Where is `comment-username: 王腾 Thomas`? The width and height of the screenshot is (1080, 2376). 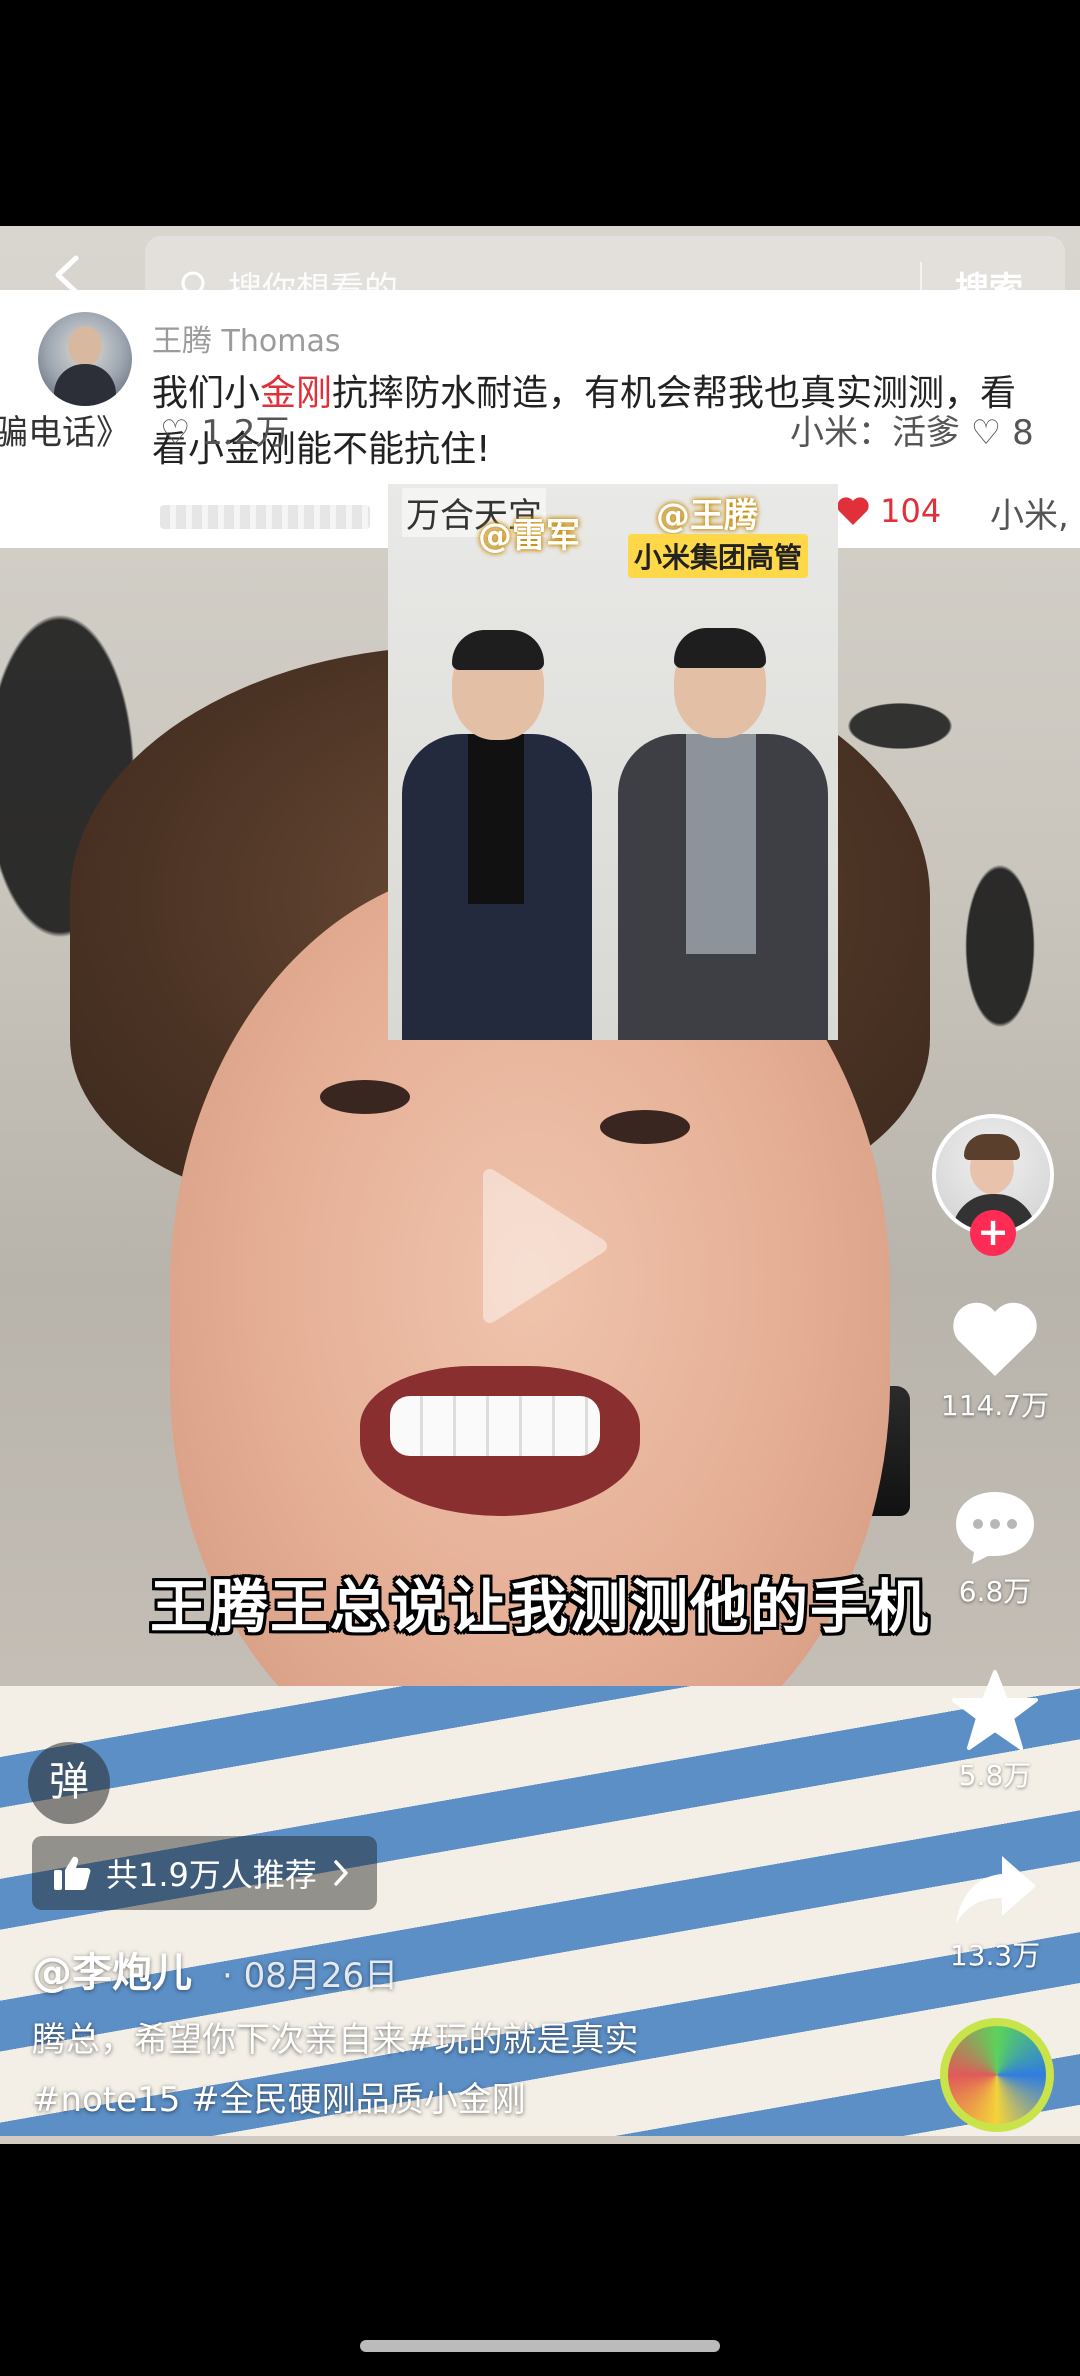
comment-username: 王腾 Thomas is located at coordinates (246, 341).